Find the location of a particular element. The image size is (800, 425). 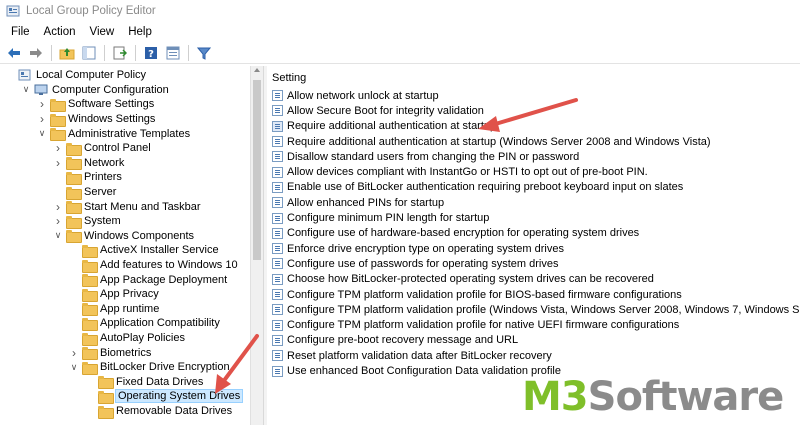

tree-item: App Privacy is located at coordinates (113, 294).